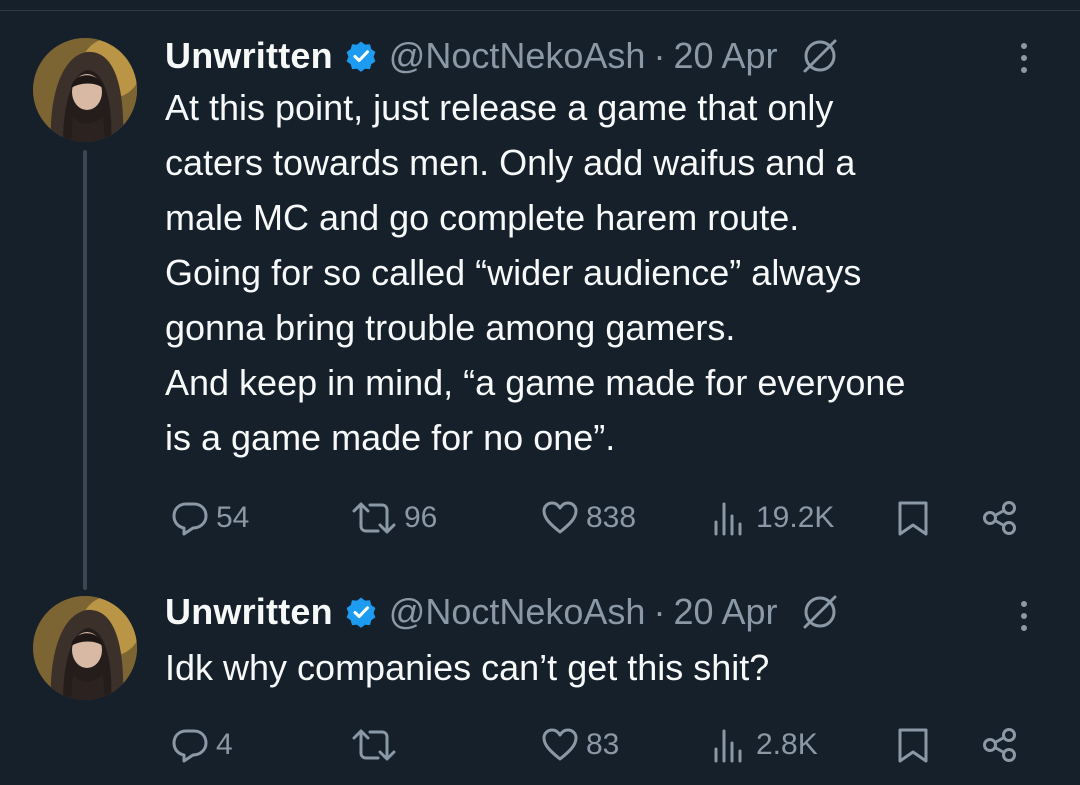  I want to click on tweet-text: Idk why companies can’t get this shit?, so click(467, 667).